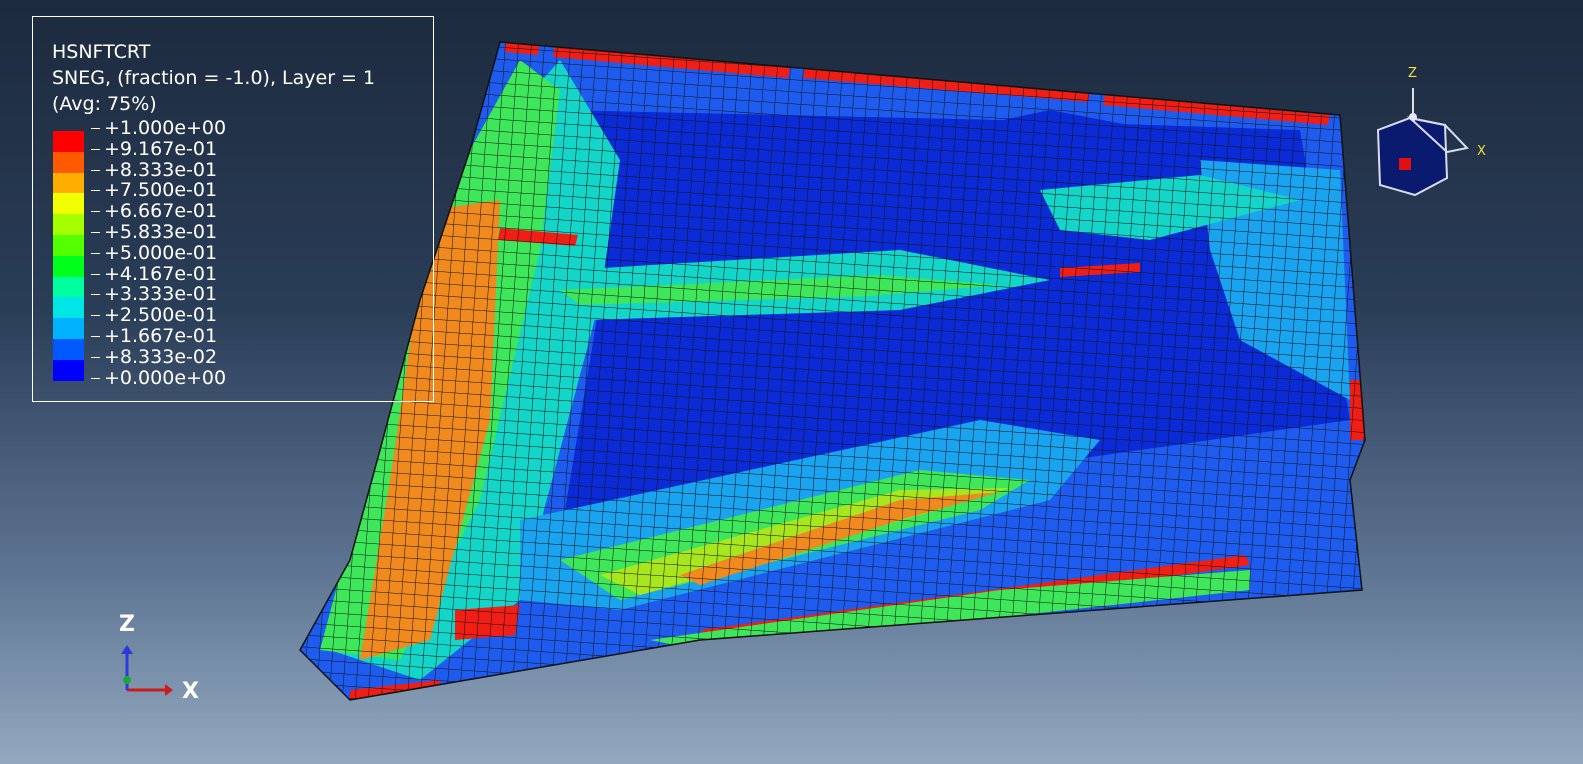 The image size is (1583, 764). What do you see at coordinates (127, 624) in the screenshot?
I see `triad-z-label: Z` at bounding box center [127, 624].